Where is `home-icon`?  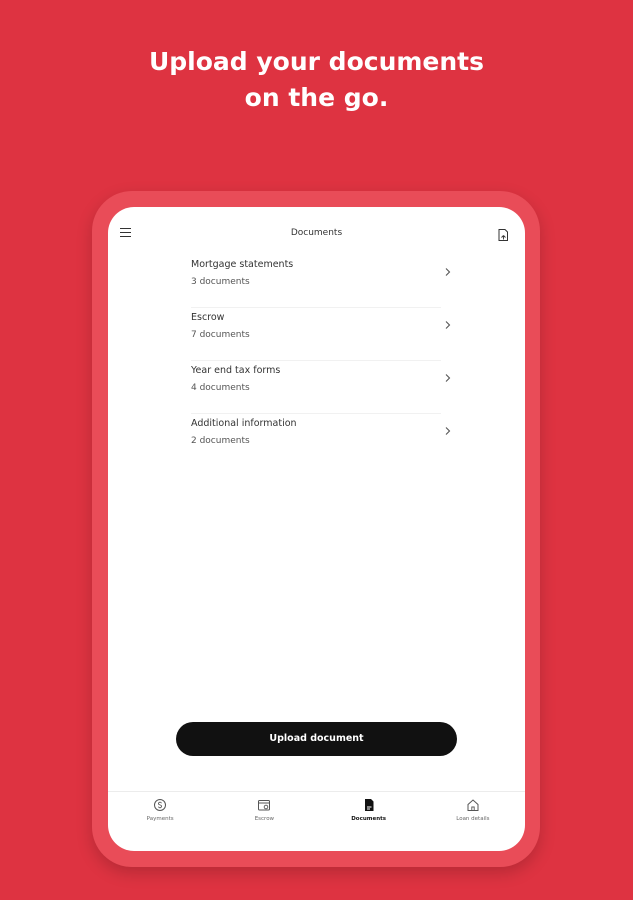
home-icon is located at coordinates (473, 805).